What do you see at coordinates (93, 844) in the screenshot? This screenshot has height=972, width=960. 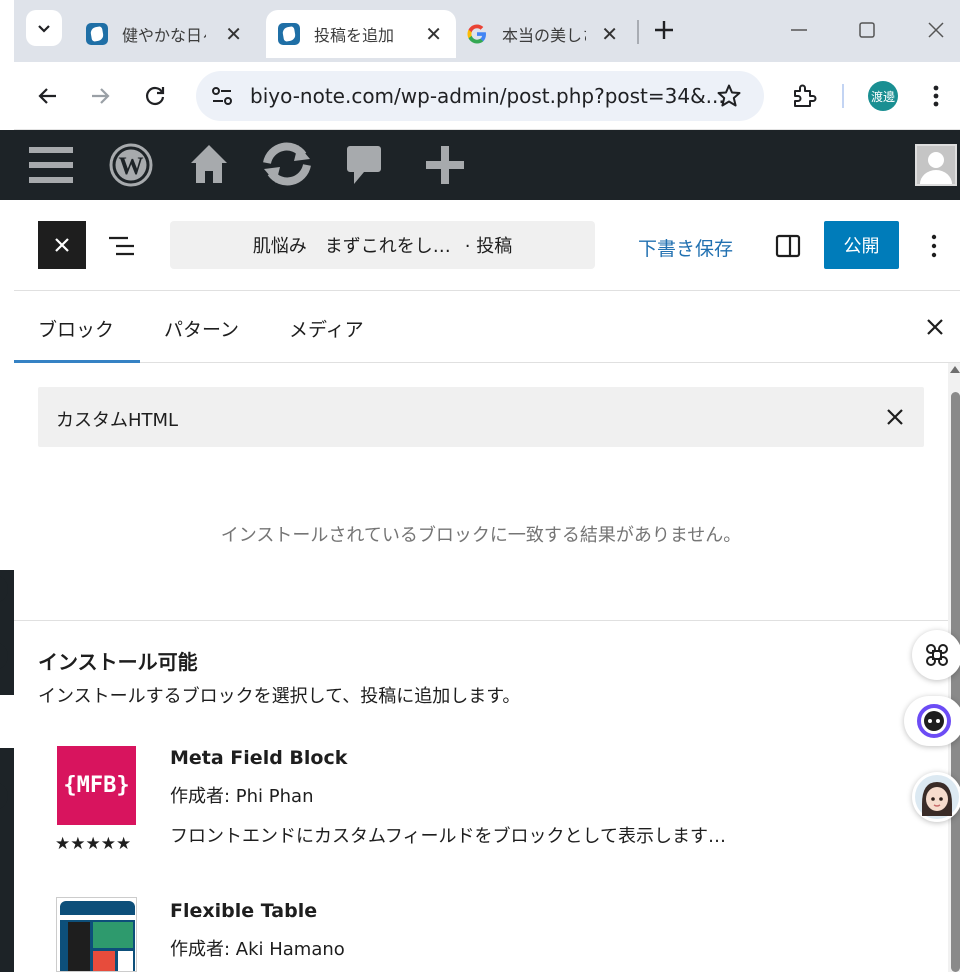 I see `star-rating: ★★★★★` at bounding box center [93, 844].